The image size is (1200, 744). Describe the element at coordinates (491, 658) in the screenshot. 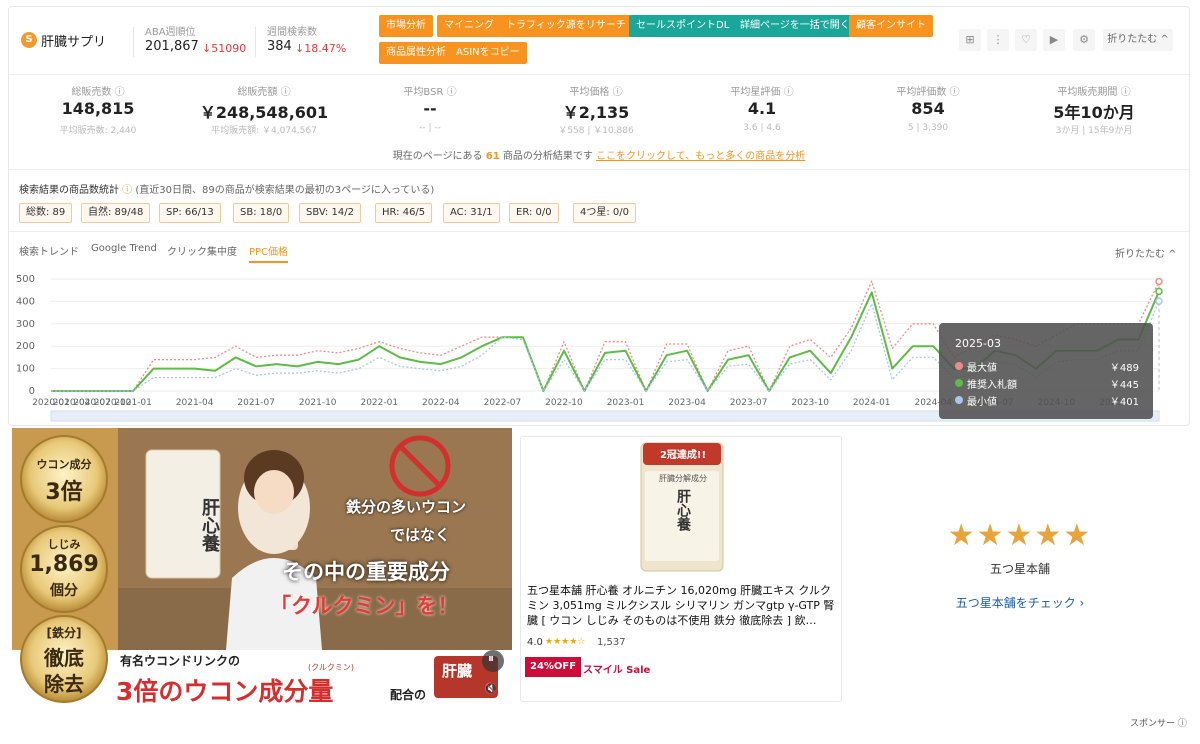

I see `pause-icon: ⏸` at that location.